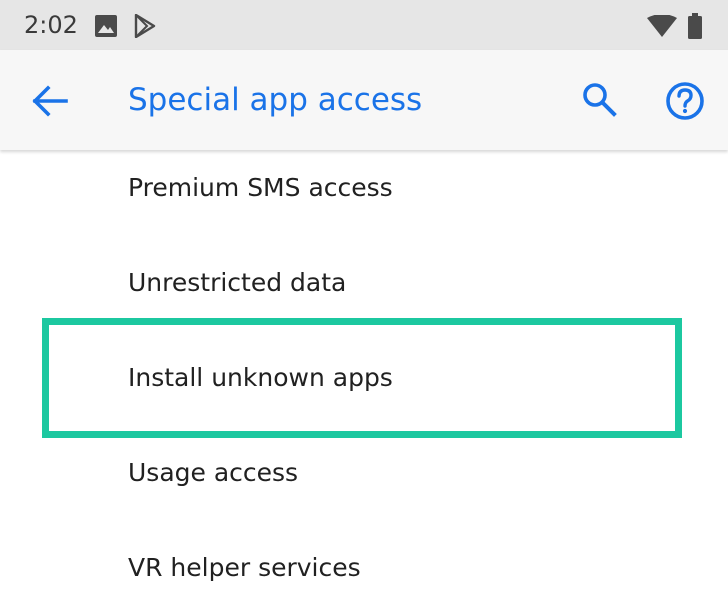  What do you see at coordinates (695, 26) in the screenshot?
I see `battery-icon` at bounding box center [695, 26].